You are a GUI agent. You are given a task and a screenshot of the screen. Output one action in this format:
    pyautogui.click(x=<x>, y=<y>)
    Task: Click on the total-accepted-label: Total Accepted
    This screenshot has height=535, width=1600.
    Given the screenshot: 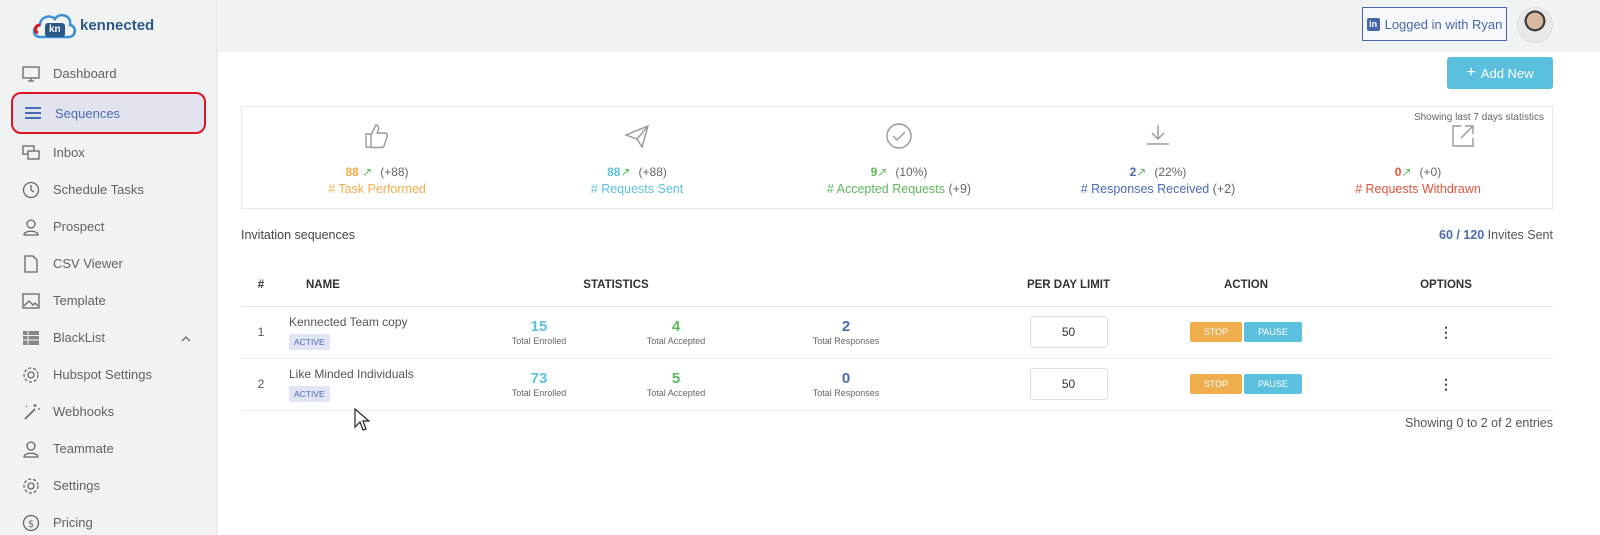 What is the action you would take?
    pyautogui.click(x=676, y=341)
    